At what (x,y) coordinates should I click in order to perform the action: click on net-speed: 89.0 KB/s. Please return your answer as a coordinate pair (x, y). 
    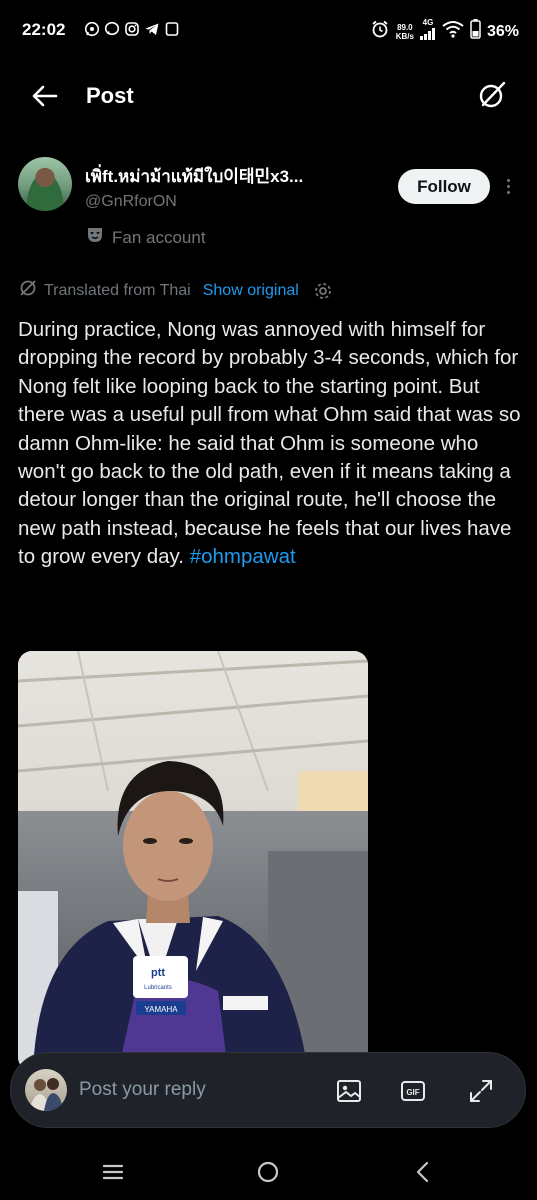
    Looking at the image, I should click on (404, 31).